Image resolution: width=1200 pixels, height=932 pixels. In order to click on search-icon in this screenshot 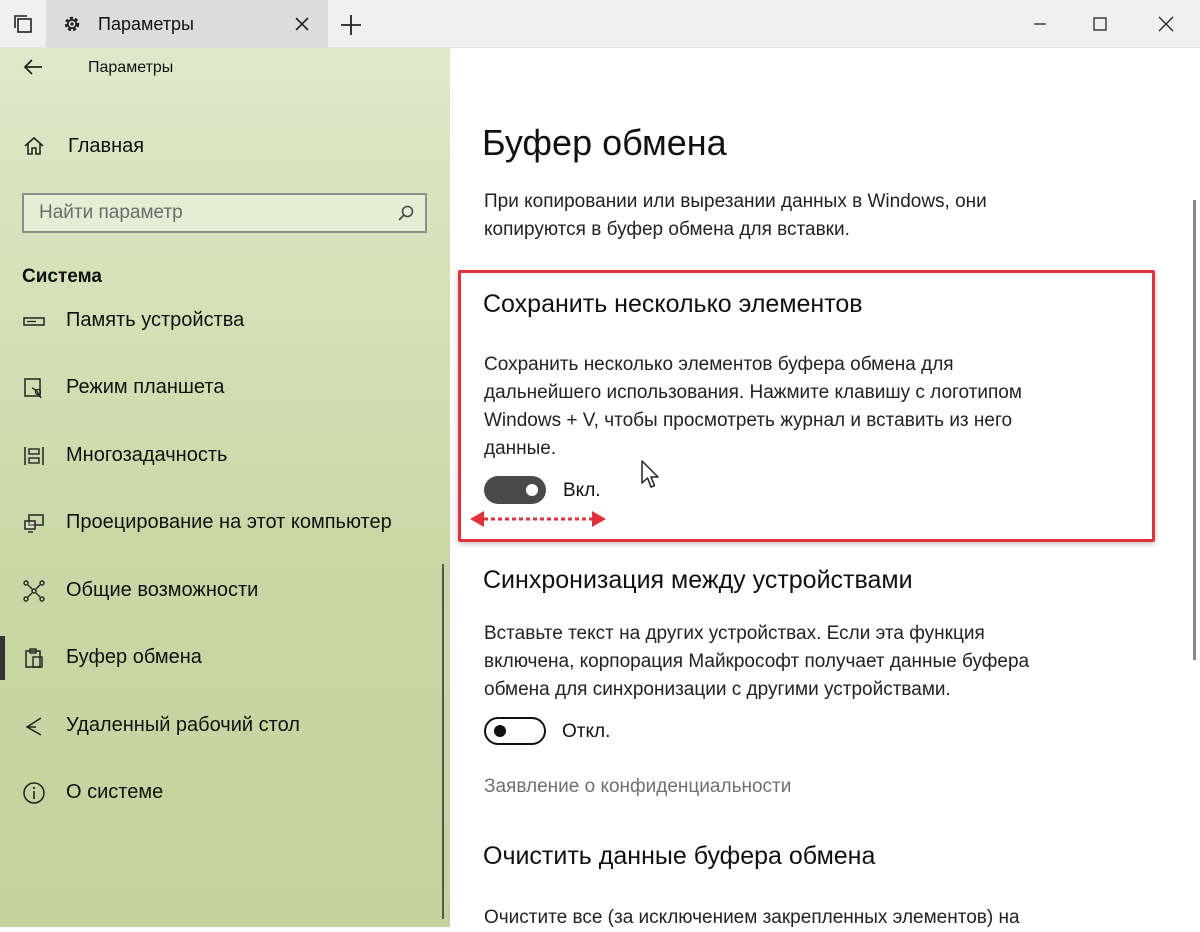, I will do `click(406, 213)`.